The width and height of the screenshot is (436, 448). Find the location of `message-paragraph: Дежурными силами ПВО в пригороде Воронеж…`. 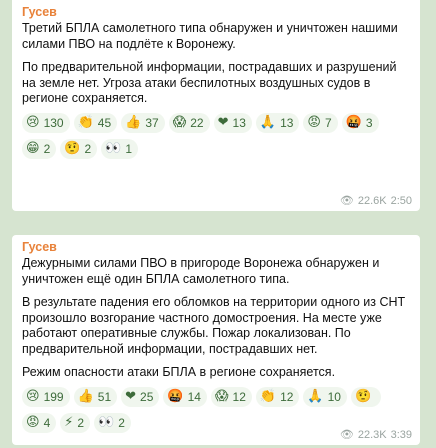

message-paragraph: Дежурными силами ПВО в пригороде Воронеж… is located at coordinates (201, 271).